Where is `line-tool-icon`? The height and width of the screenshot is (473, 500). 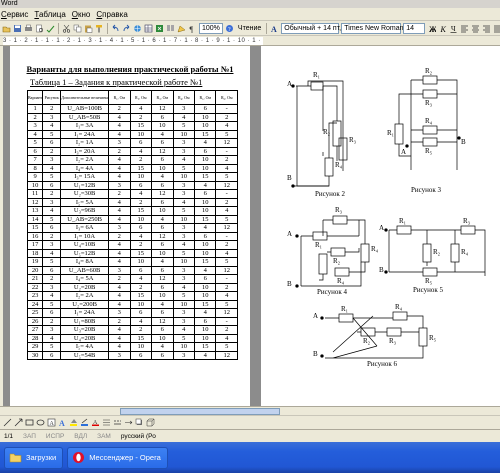 line-tool-icon is located at coordinates (7, 422).